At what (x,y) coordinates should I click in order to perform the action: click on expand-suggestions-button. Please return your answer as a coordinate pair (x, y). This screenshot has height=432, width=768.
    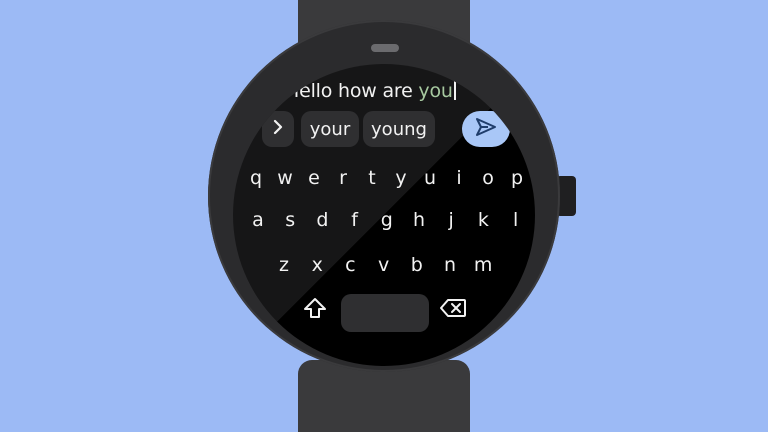
    Looking at the image, I should click on (278, 129).